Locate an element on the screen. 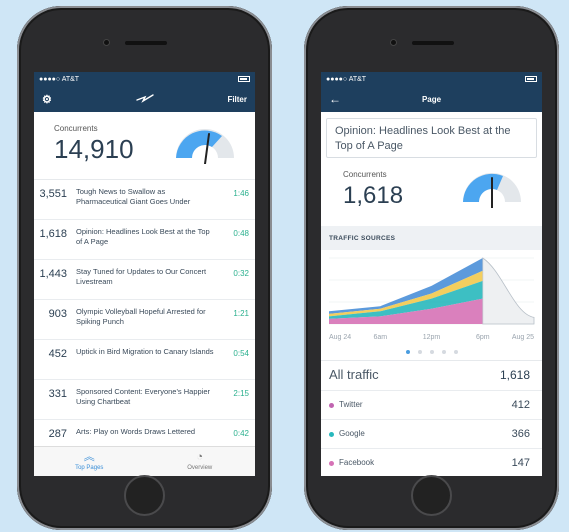 This screenshot has height=532, width=569. source-label: Google is located at coordinates (352, 433).